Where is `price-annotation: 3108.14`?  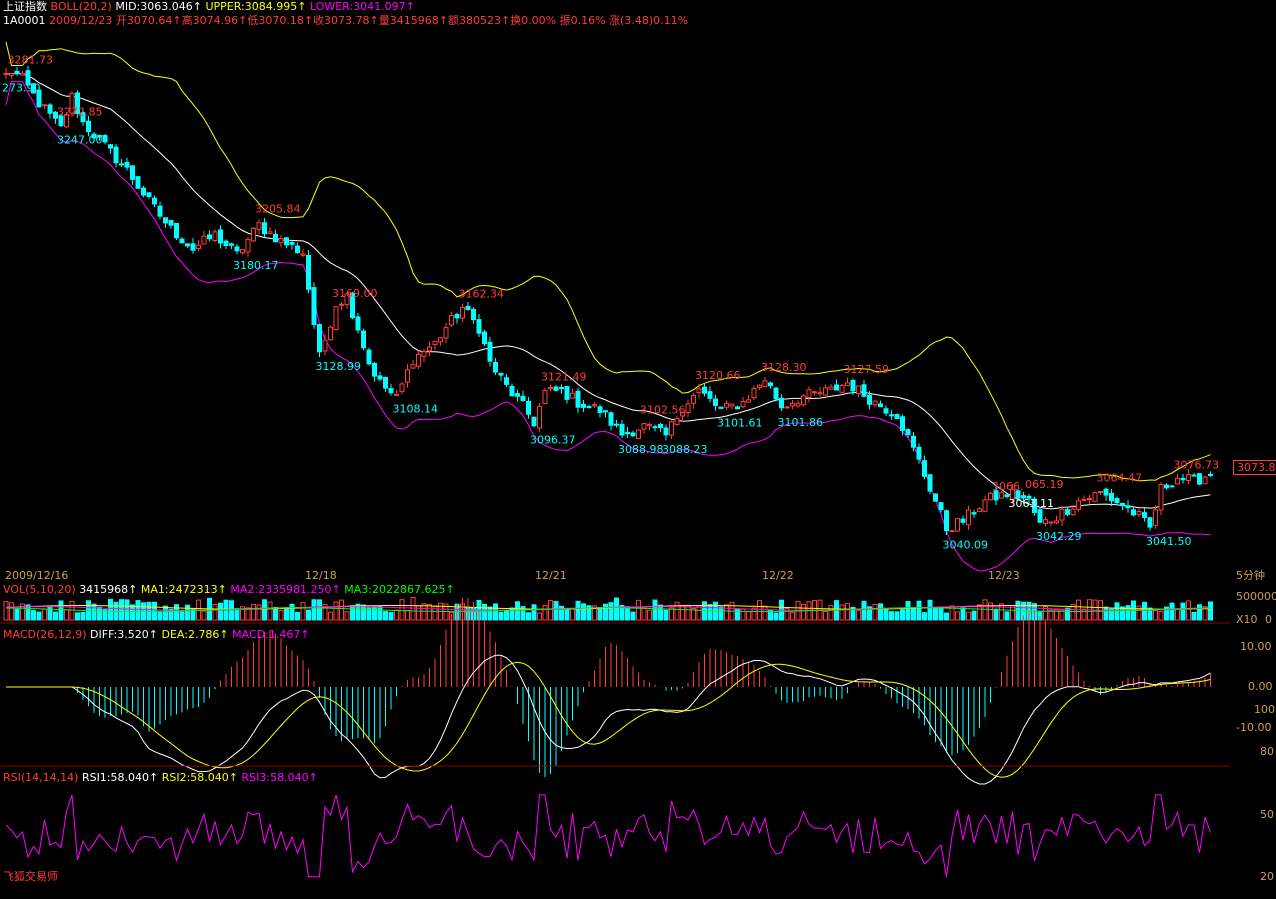
price-annotation: 3108.14 is located at coordinates (416, 408).